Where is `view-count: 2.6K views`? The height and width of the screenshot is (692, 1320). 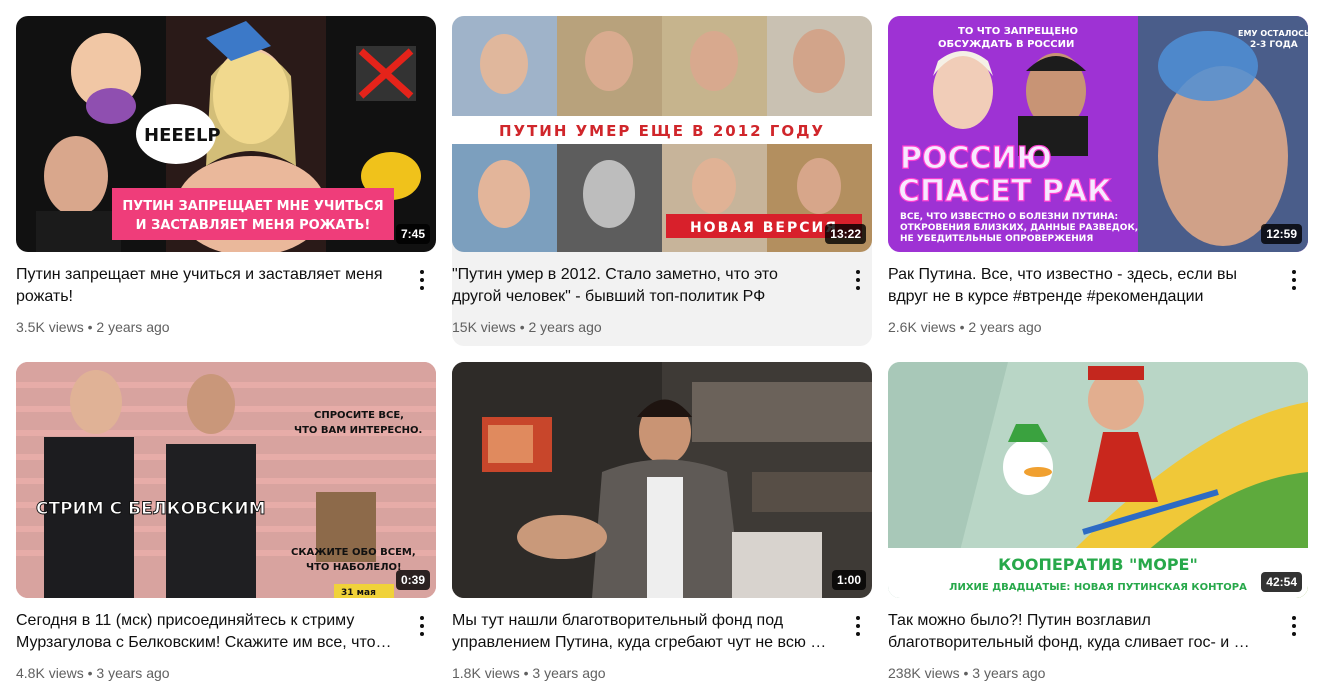
view-count: 2.6K views is located at coordinates (922, 327).